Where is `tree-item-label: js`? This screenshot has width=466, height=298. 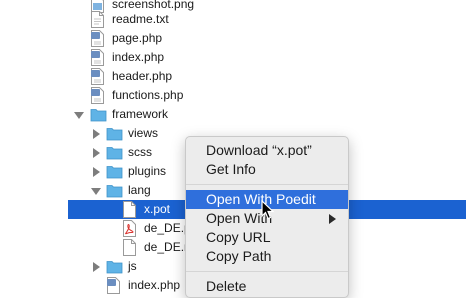 tree-item-label: js is located at coordinates (132, 266).